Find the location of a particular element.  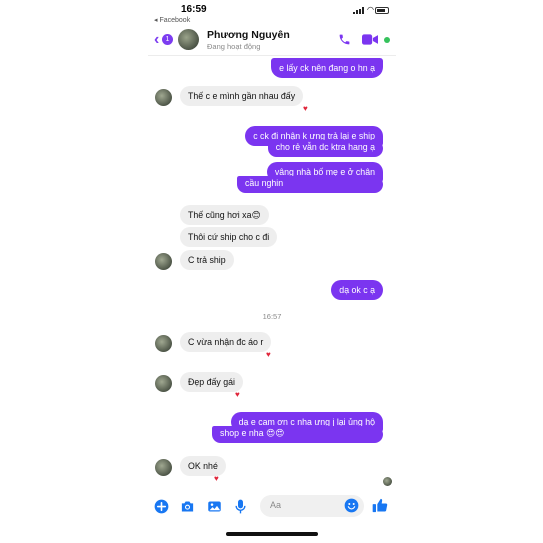

online-indicator is located at coordinates (387, 40).